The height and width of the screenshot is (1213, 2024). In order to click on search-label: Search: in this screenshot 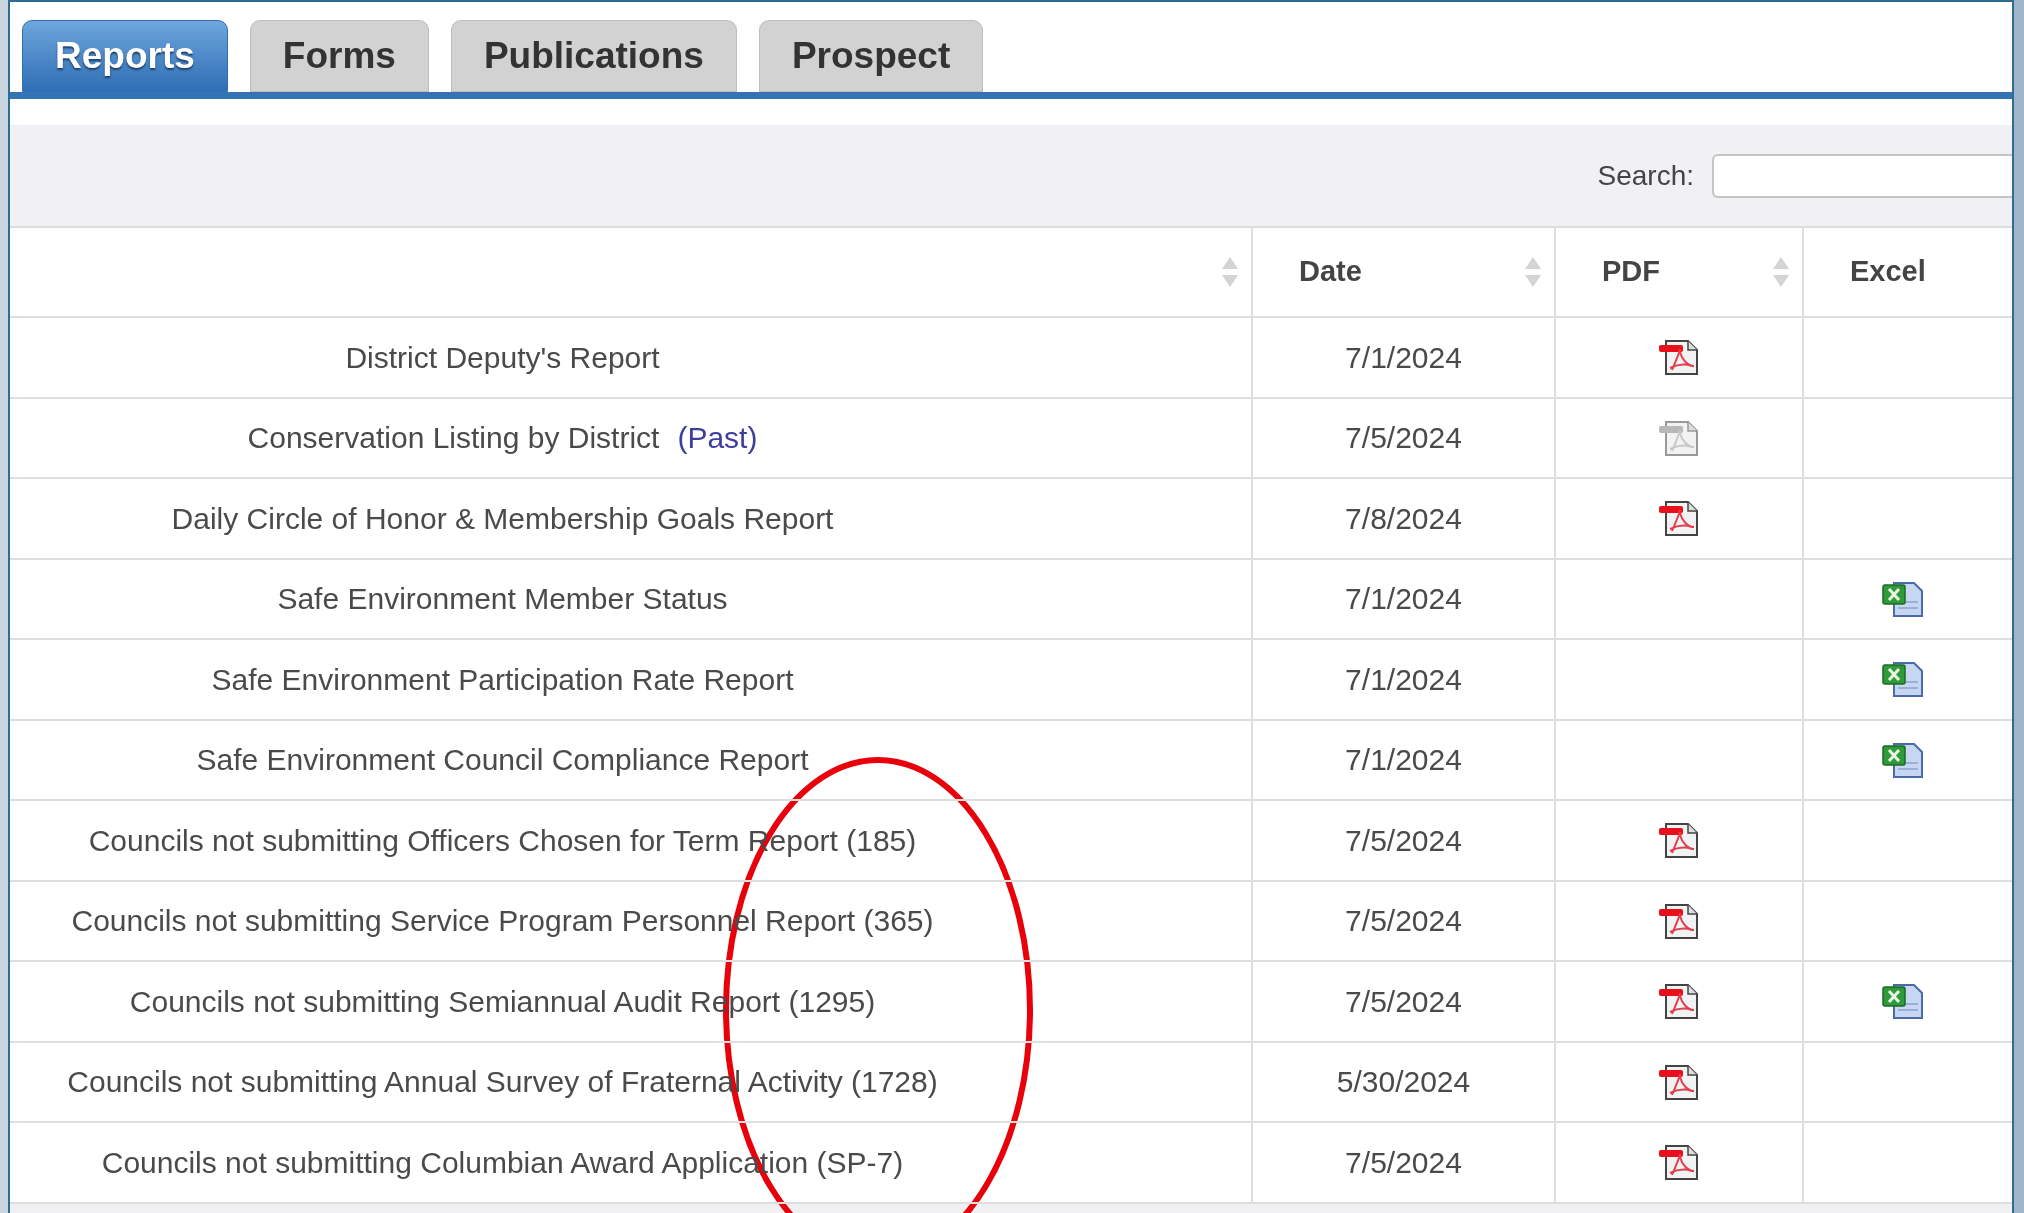, I will do `click(1645, 175)`.